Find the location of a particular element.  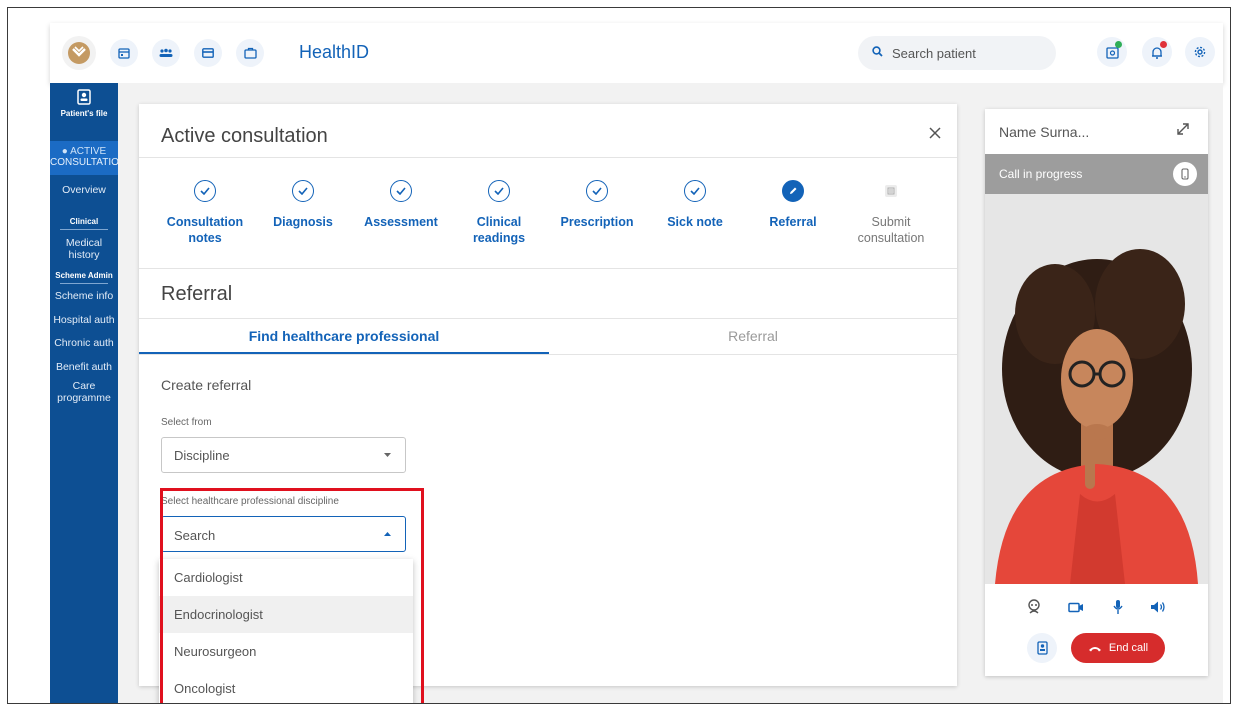

microphone-icon is located at coordinates (1118, 607).